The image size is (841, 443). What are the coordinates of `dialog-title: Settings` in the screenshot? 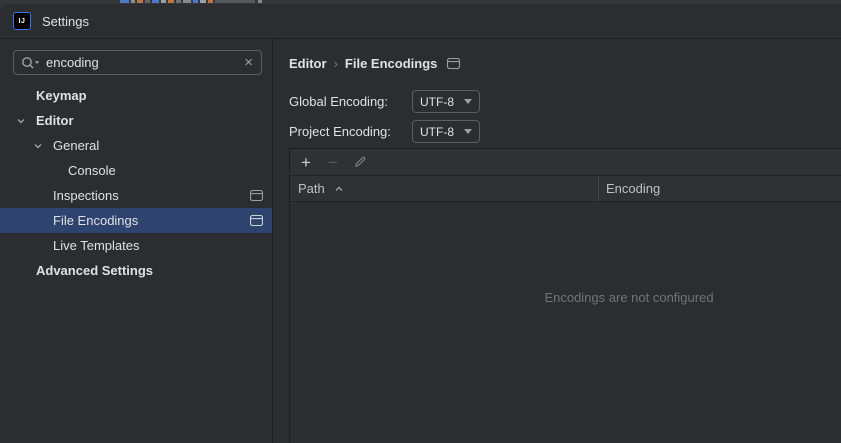 It's located at (65, 21).